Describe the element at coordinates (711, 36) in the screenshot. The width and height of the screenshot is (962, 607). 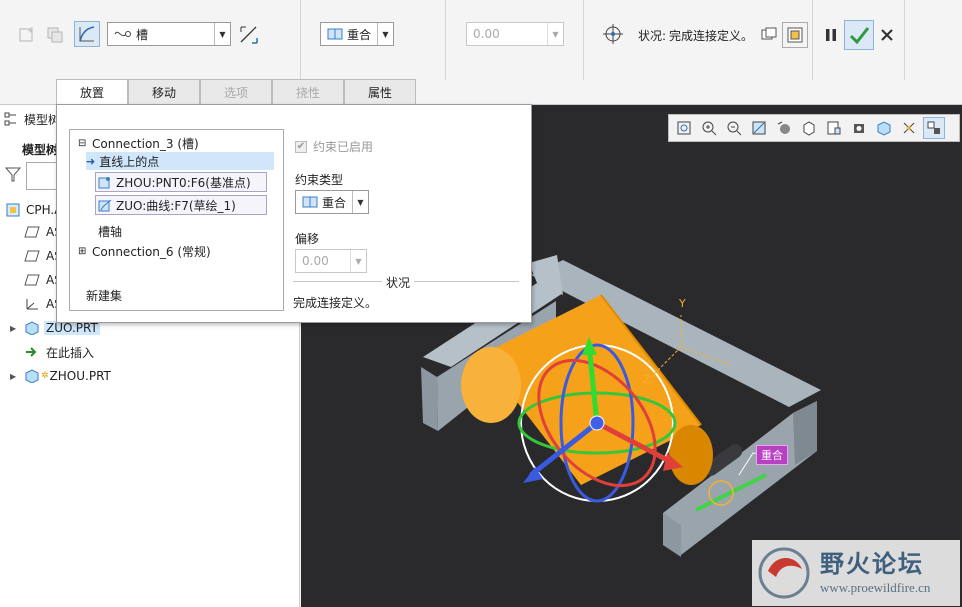
I see `status-text: 完成连接定义。` at that location.